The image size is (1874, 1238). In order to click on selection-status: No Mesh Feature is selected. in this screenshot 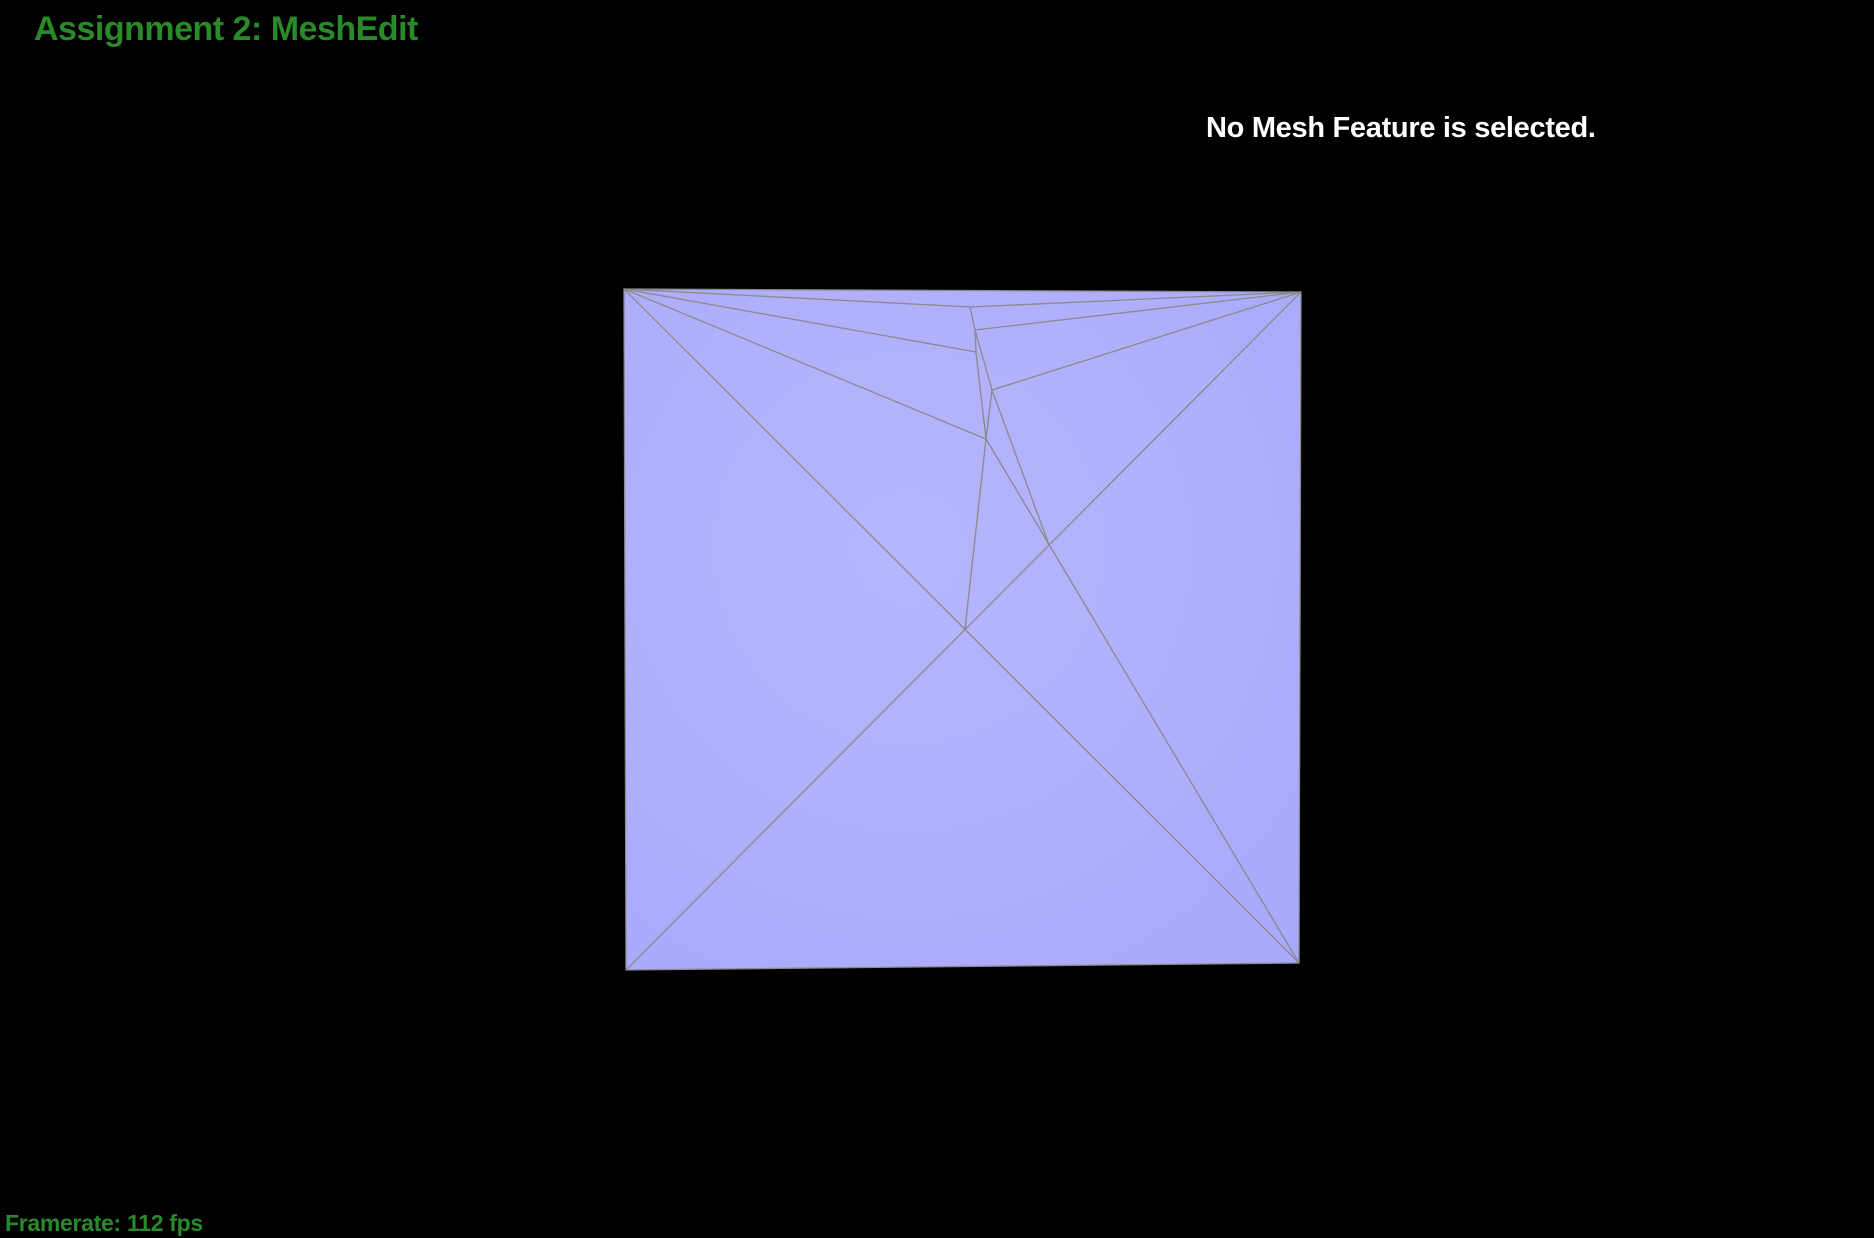, I will do `click(1401, 128)`.